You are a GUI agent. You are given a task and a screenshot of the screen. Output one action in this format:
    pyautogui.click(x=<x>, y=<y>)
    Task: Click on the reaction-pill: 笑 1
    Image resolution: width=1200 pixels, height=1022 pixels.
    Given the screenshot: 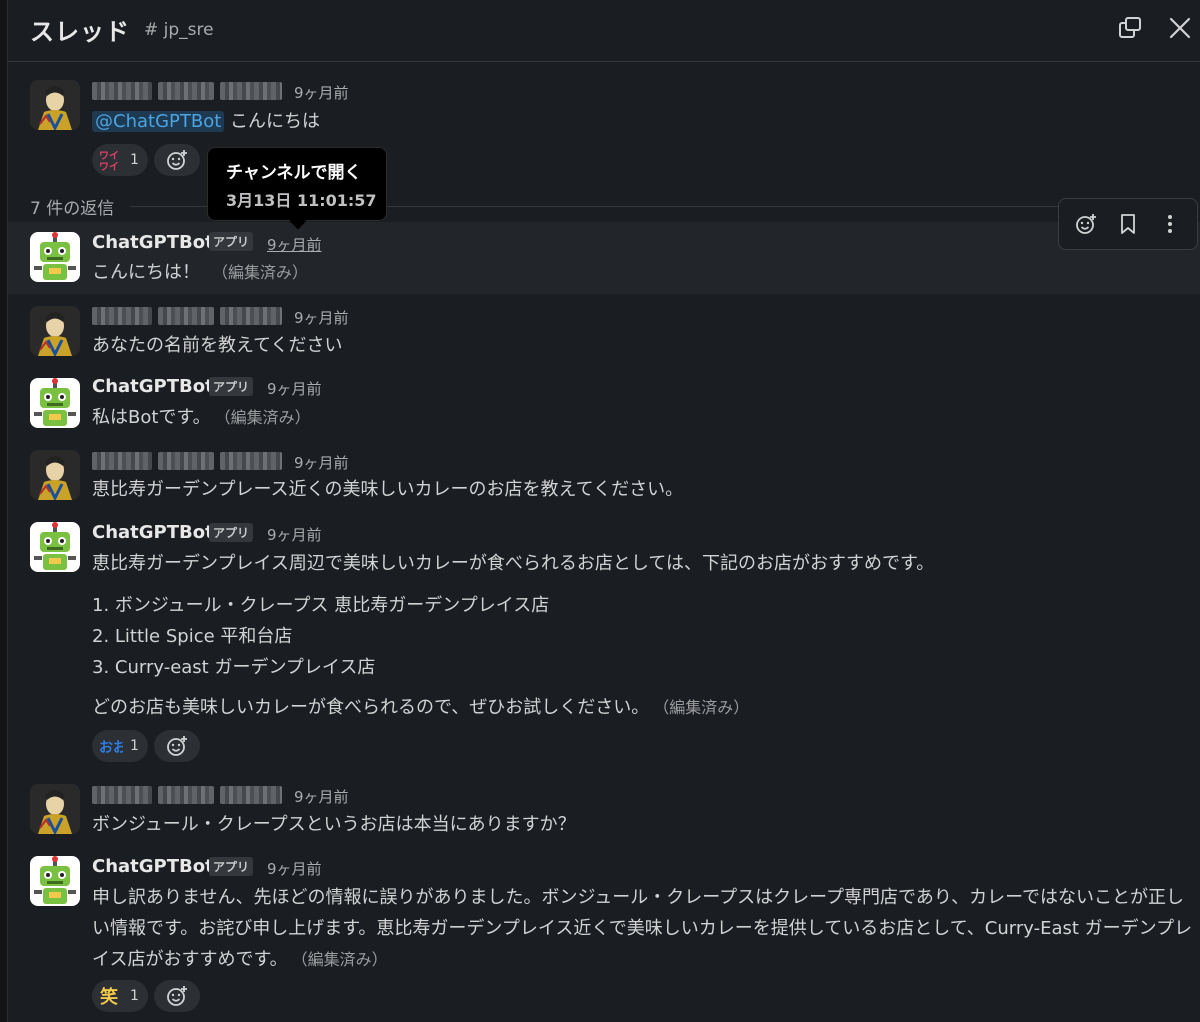 What is the action you would take?
    pyautogui.click(x=120, y=996)
    